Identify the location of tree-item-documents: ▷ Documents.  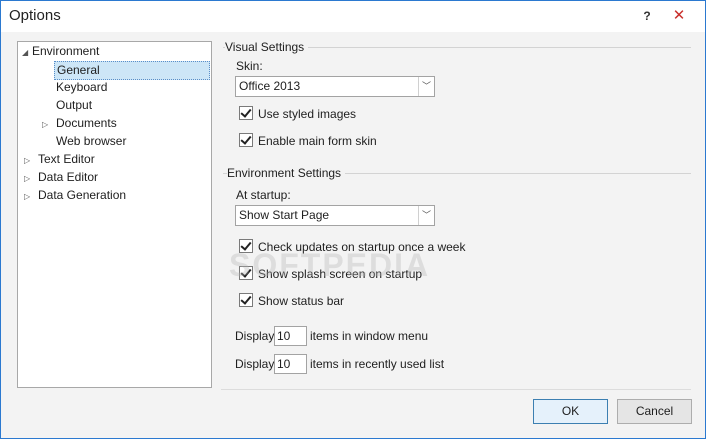
(79, 123).